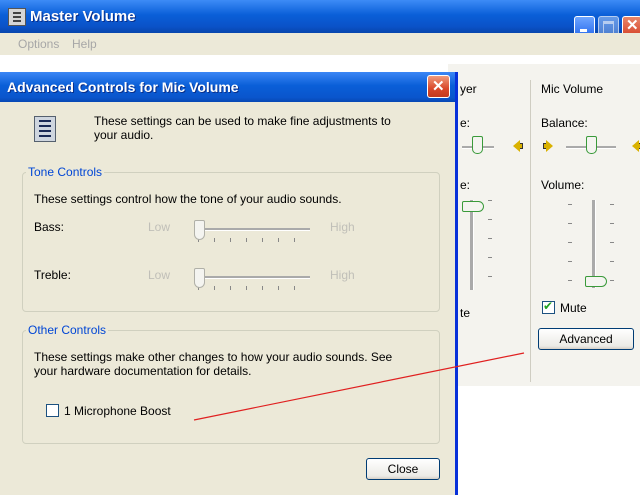 The height and width of the screenshot is (495, 640). I want to click on partial-column-title: yer, so click(468, 89).